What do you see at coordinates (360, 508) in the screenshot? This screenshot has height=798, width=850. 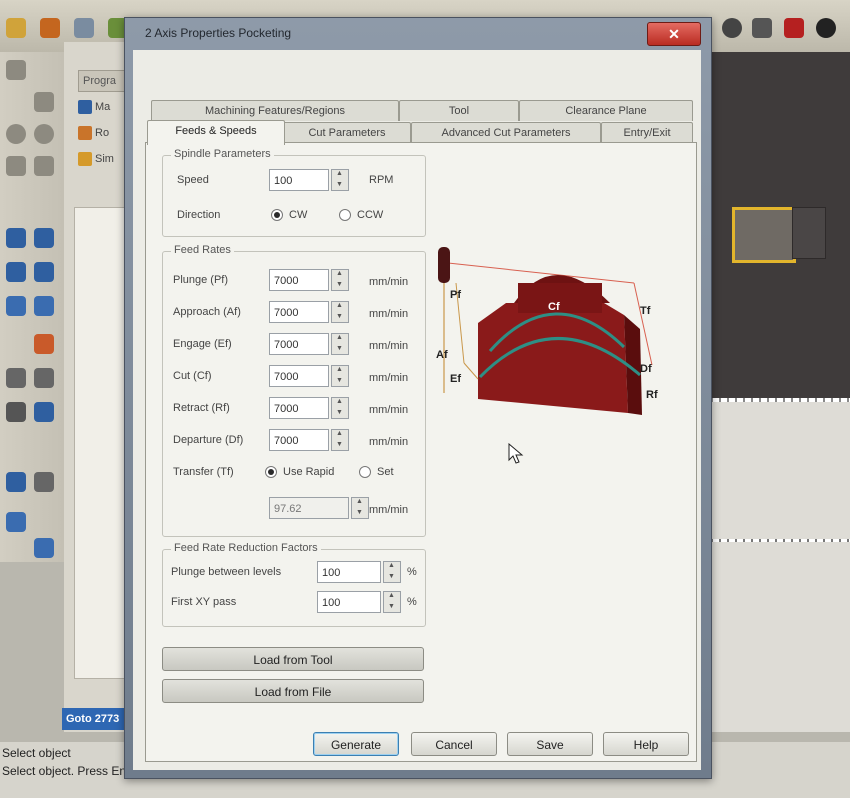 I see `transfer-spinner` at bounding box center [360, 508].